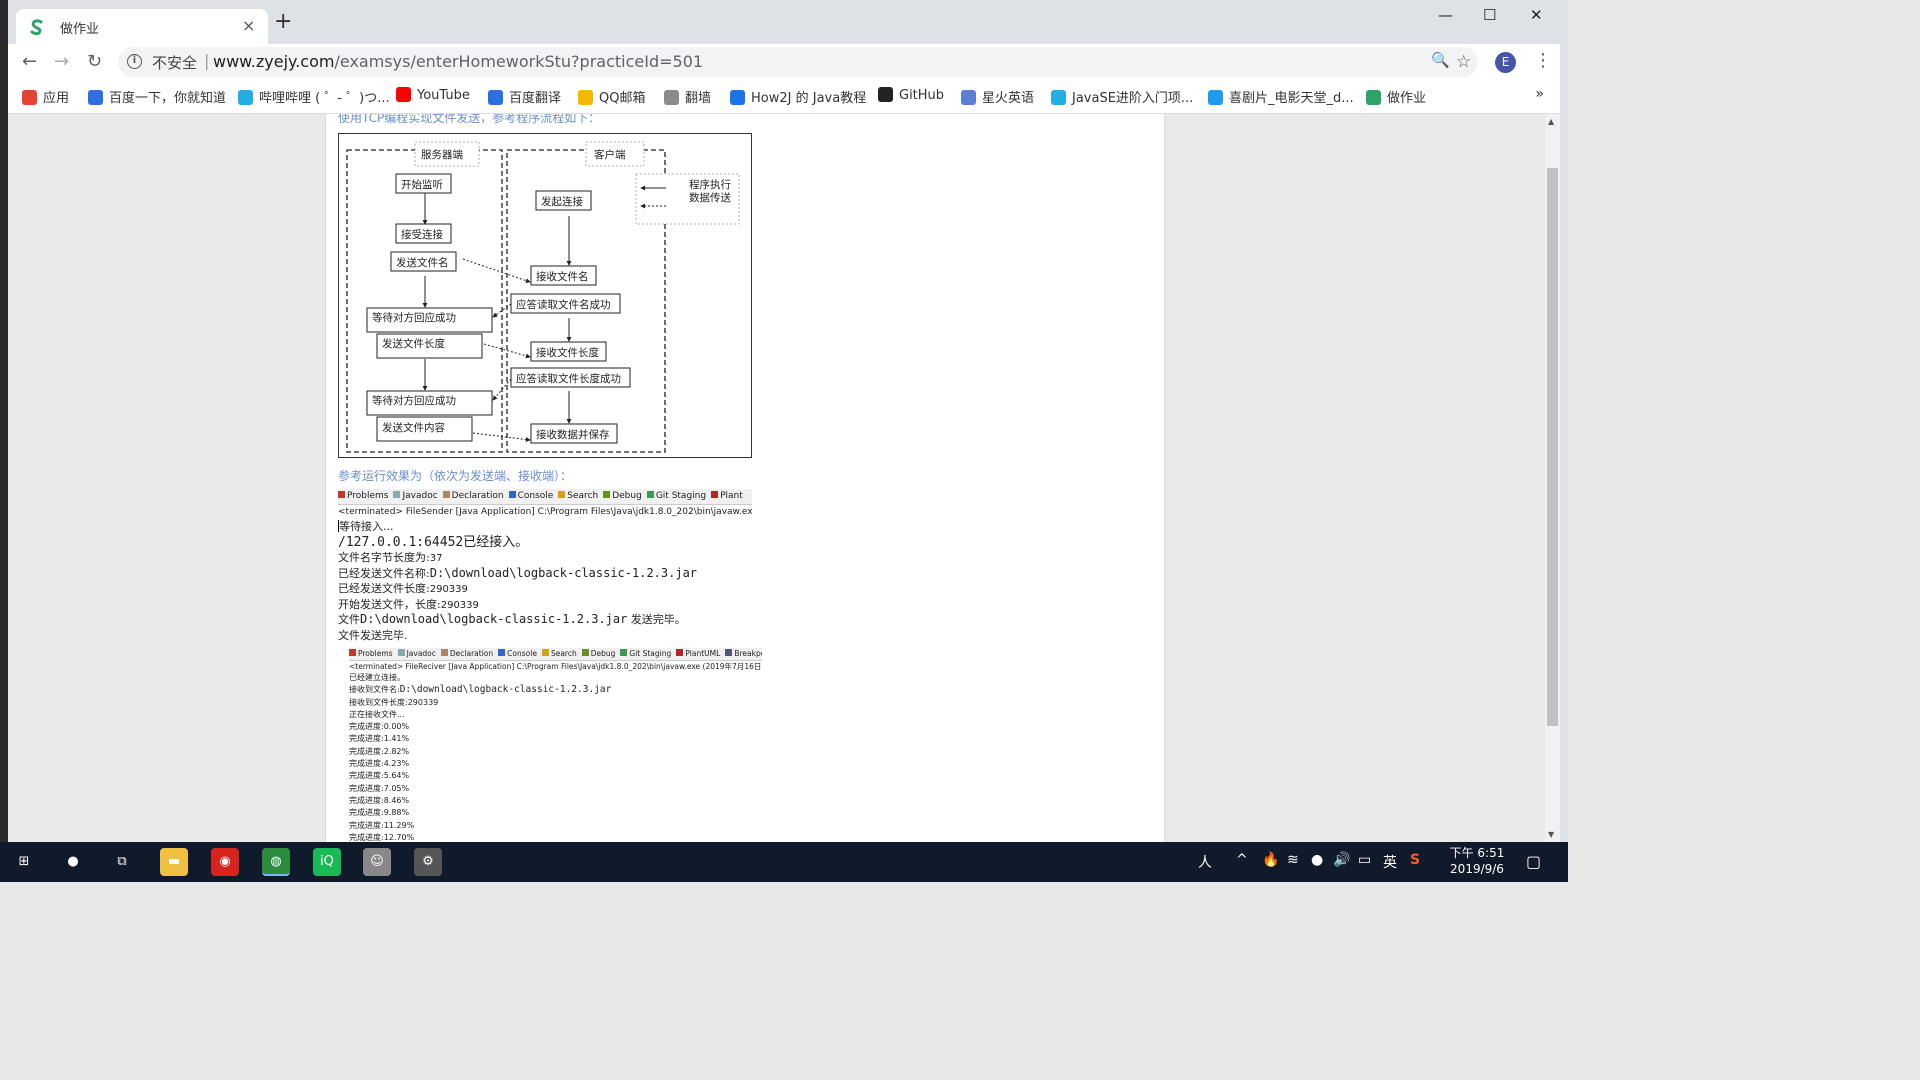 Image resolution: width=1920 pixels, height=1080 pixels. What do you see at coordinates (1341, 860) in the screenshot?
I see `volume-icon: 🔊` at bounding box center [1341, 860].